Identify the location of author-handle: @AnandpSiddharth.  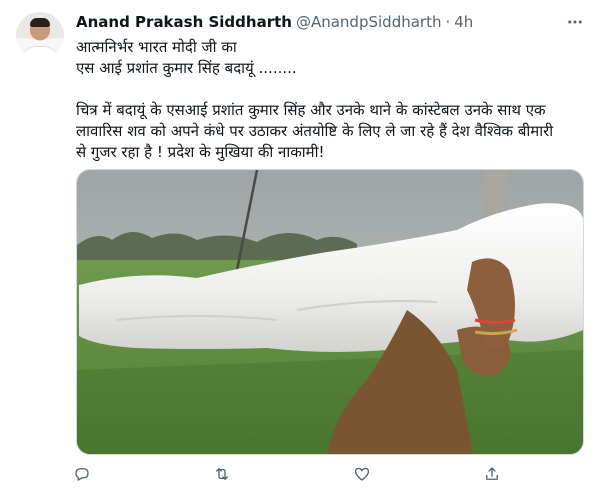
(369, 22).